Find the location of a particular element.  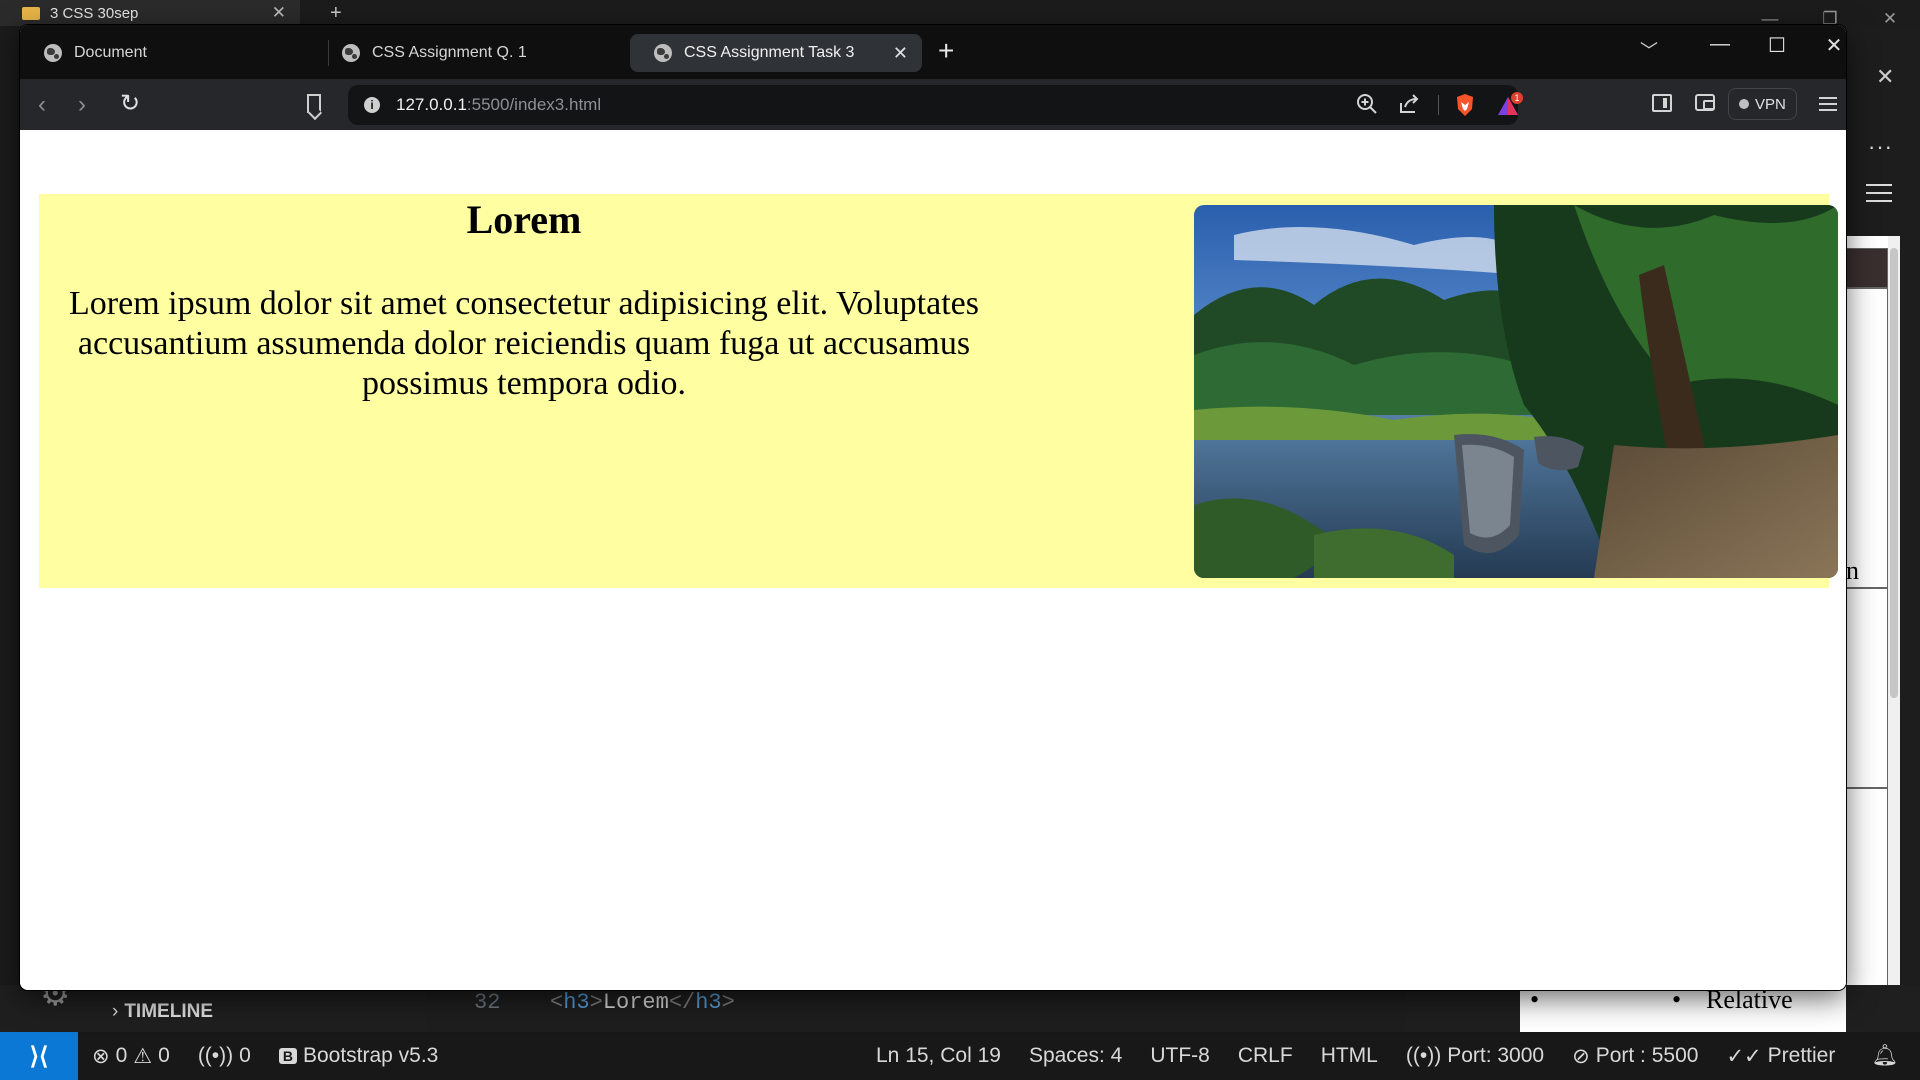

warning-icon: ⚠ is located at coordinates (143, 1056).